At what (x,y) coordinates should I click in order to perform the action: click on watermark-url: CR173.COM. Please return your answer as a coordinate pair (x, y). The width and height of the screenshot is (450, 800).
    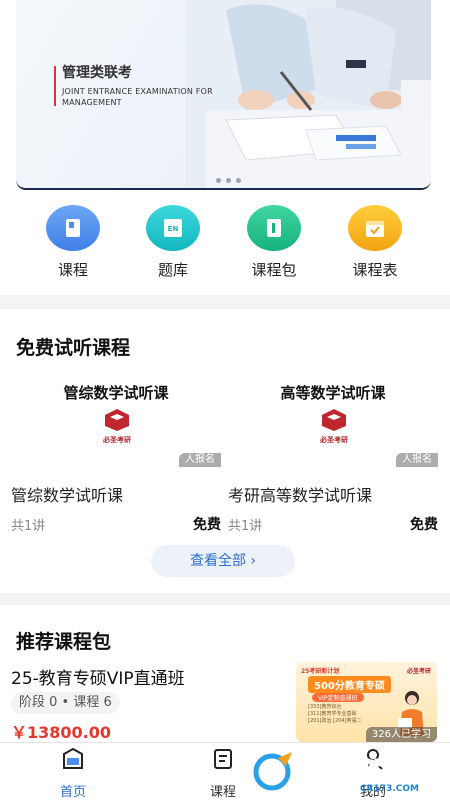
    Looking at the image, I should click on (389, 789).